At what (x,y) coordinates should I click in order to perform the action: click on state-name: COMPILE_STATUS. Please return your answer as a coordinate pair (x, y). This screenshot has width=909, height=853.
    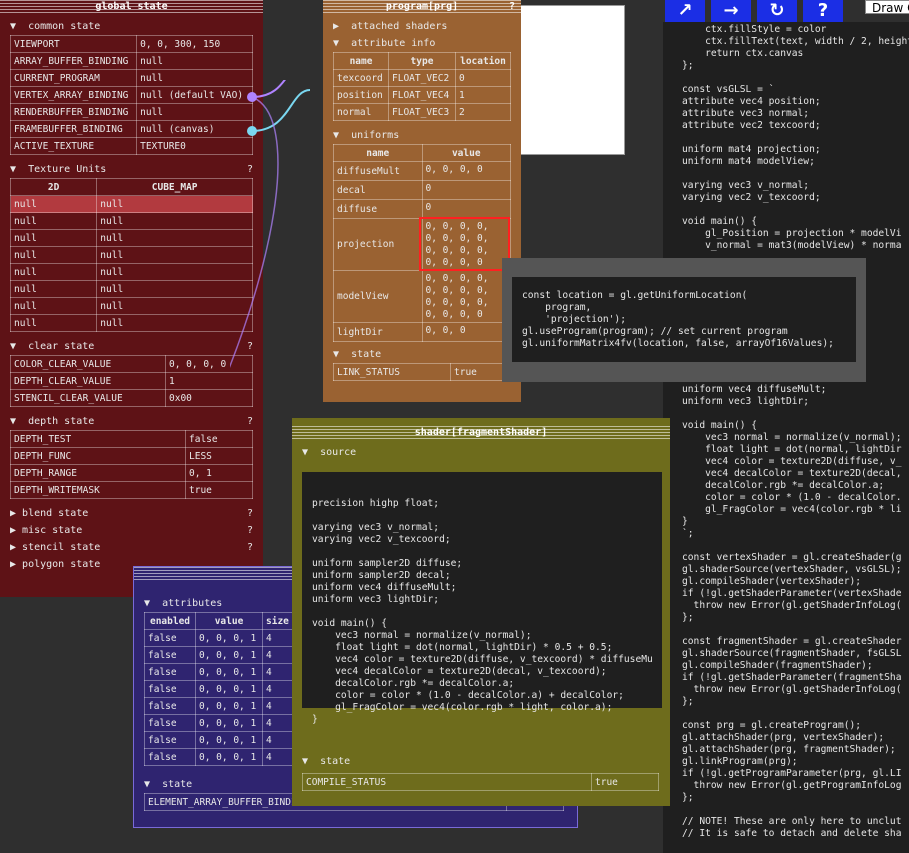
    Looking at the image, I should click on (447, 782).